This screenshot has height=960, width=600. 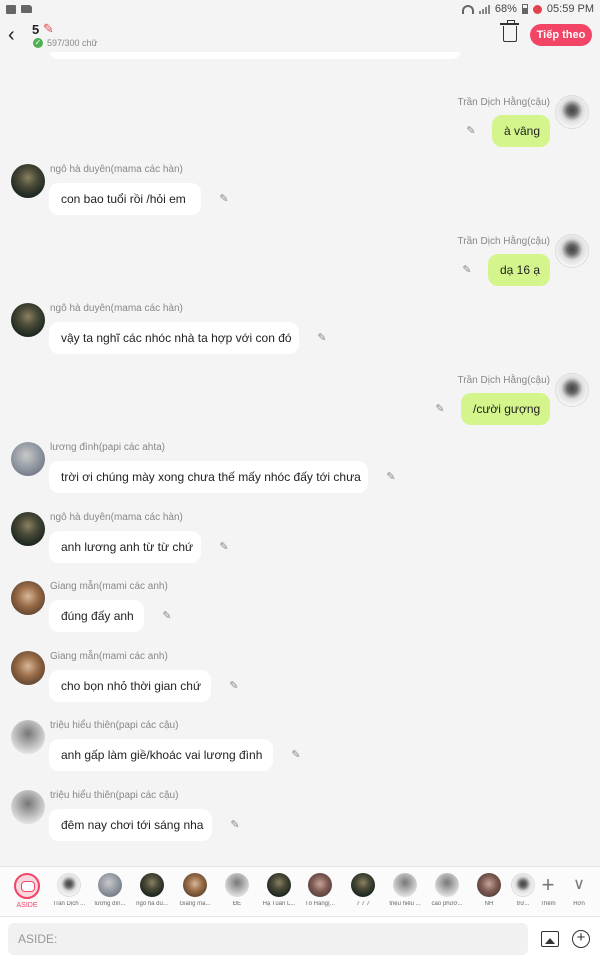 I want to click on clock-time: 05:59 PM, so click(x=570, y=9).